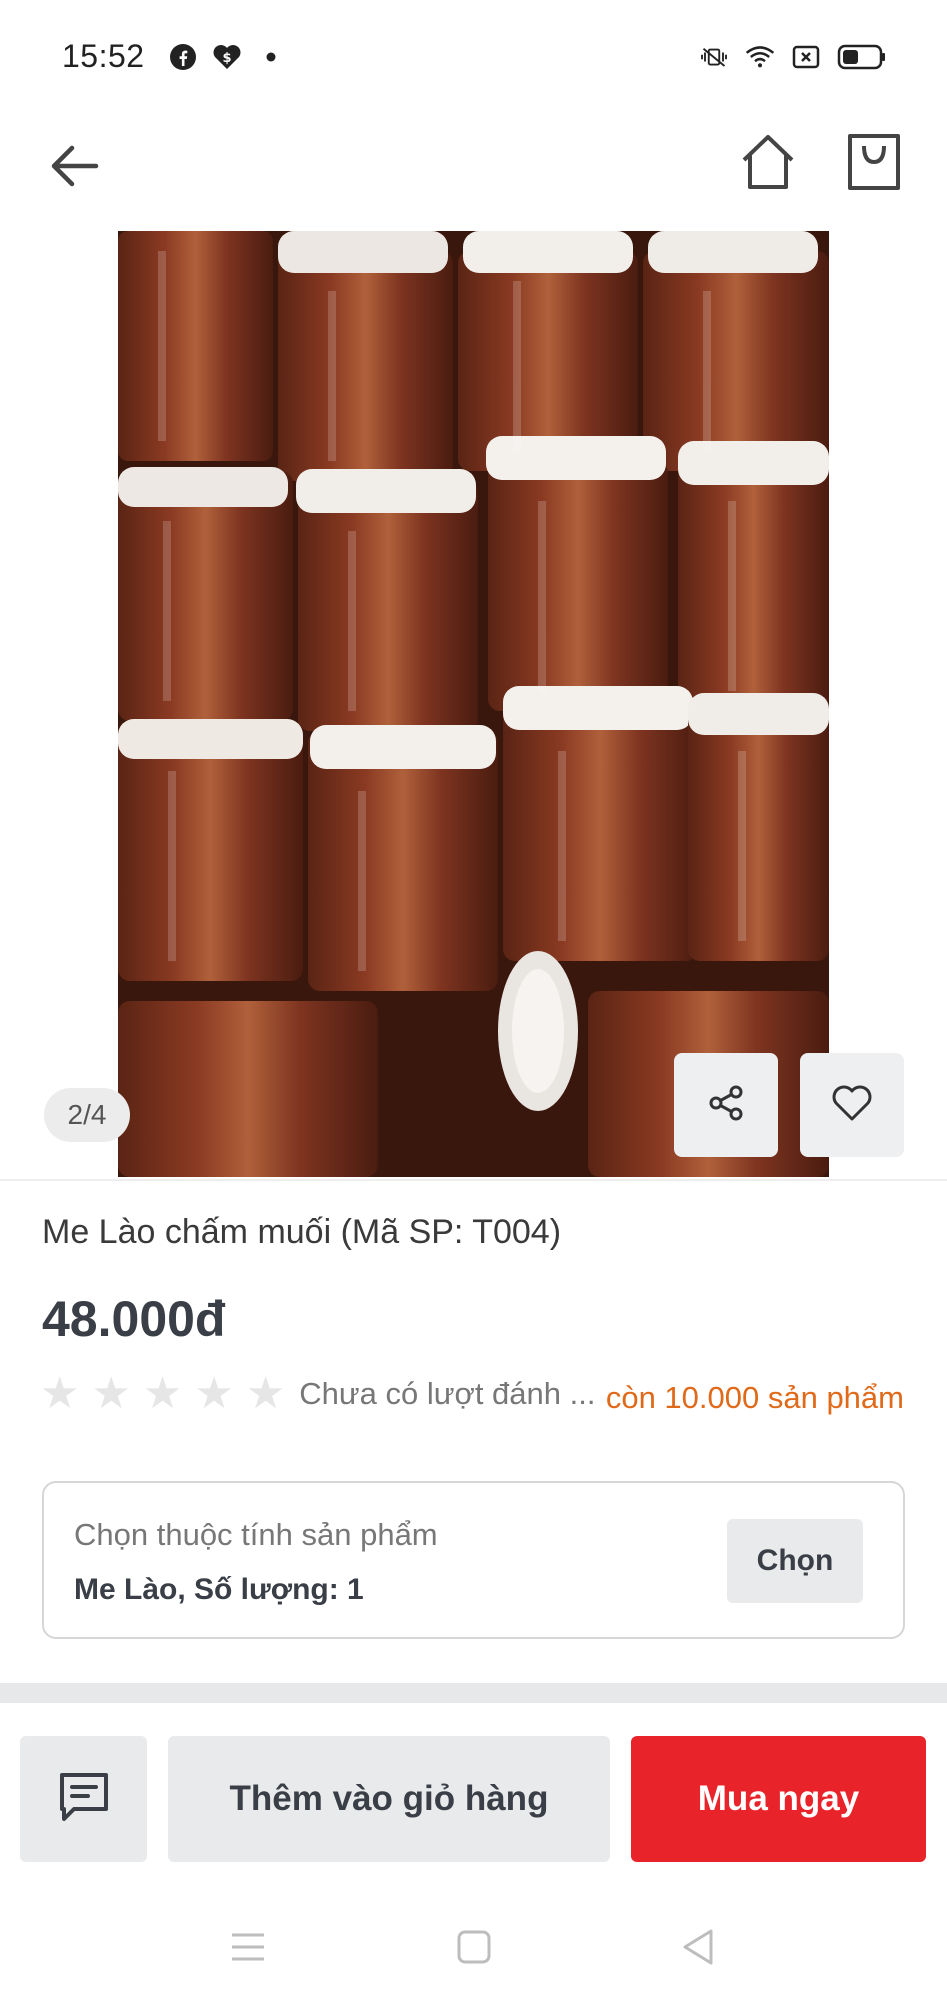  Describe the element at coordinates (219, 1589) in the screenshot. I see `attribute-value: Me Lào, Số lượng: 1` at that location.